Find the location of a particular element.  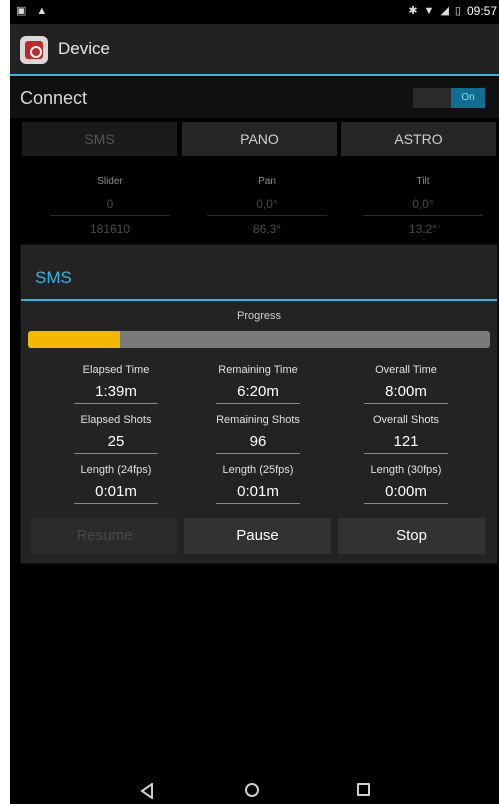

stop-button: Stop is located at coordinates (411, 536).